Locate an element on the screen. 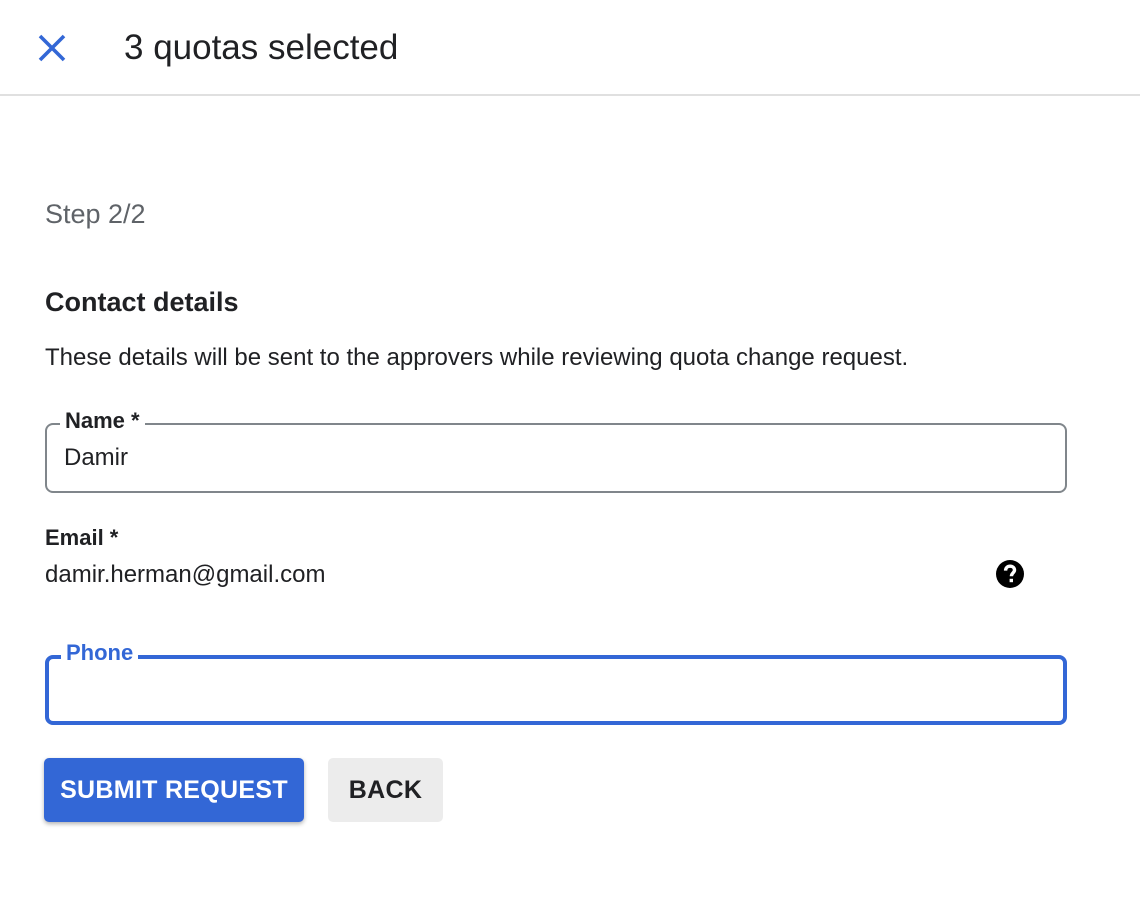 This screenshot has height=916, width=1140. section-title: Contact details is located at coordinates (142, 302).